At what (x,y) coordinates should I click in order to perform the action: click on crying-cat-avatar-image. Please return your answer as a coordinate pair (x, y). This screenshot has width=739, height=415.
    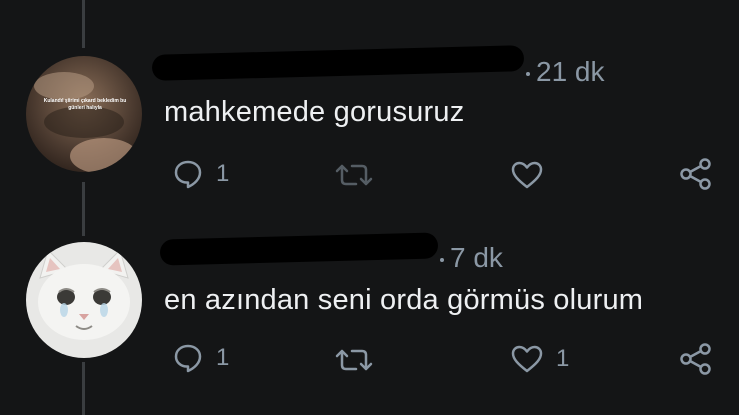
    Looking at the image, I should click on (84, 300).